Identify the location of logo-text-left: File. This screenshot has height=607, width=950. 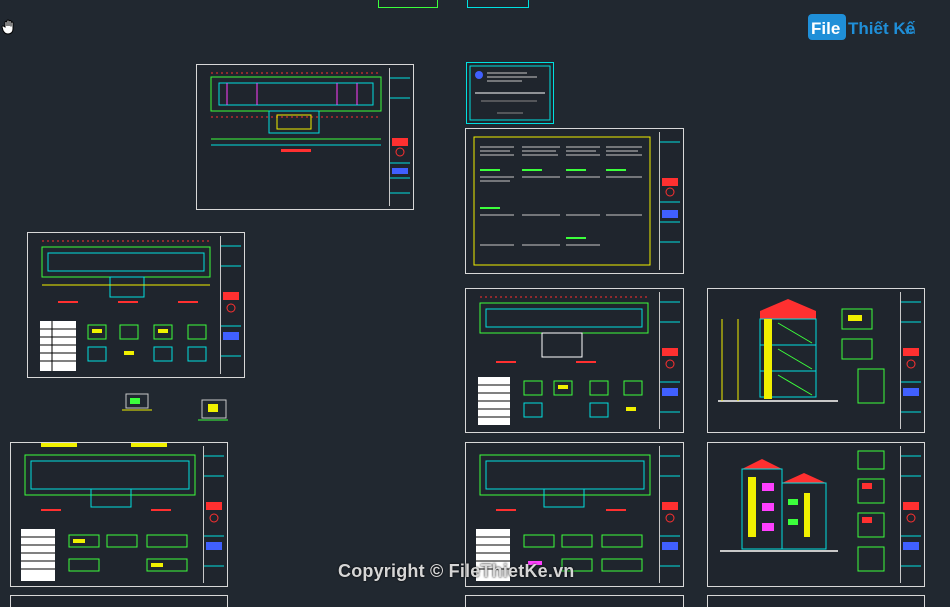
(825, 28).